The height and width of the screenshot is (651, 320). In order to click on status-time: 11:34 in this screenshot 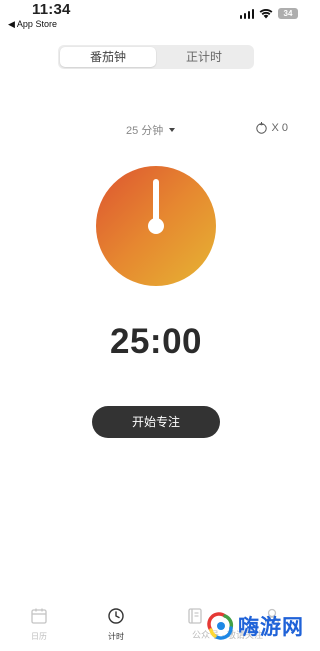, I will do `click(51, 9)`.